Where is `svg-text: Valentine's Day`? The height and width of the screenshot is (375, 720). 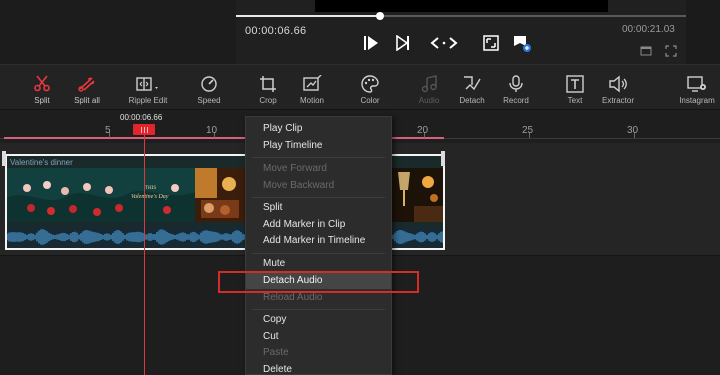
svg-text: Valentine's Day is located at coordinates (150, 197).